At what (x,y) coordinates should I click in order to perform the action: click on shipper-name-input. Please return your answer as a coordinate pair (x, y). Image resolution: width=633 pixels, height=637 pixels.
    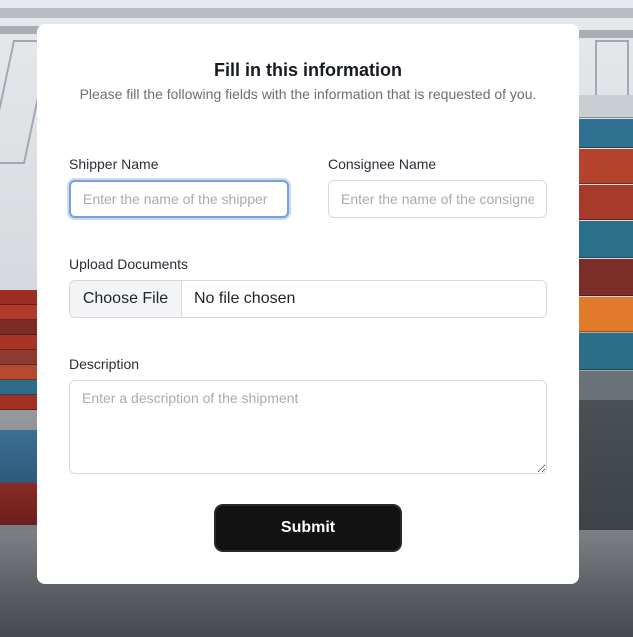
    Looking at the image, I should click on (179, 199).